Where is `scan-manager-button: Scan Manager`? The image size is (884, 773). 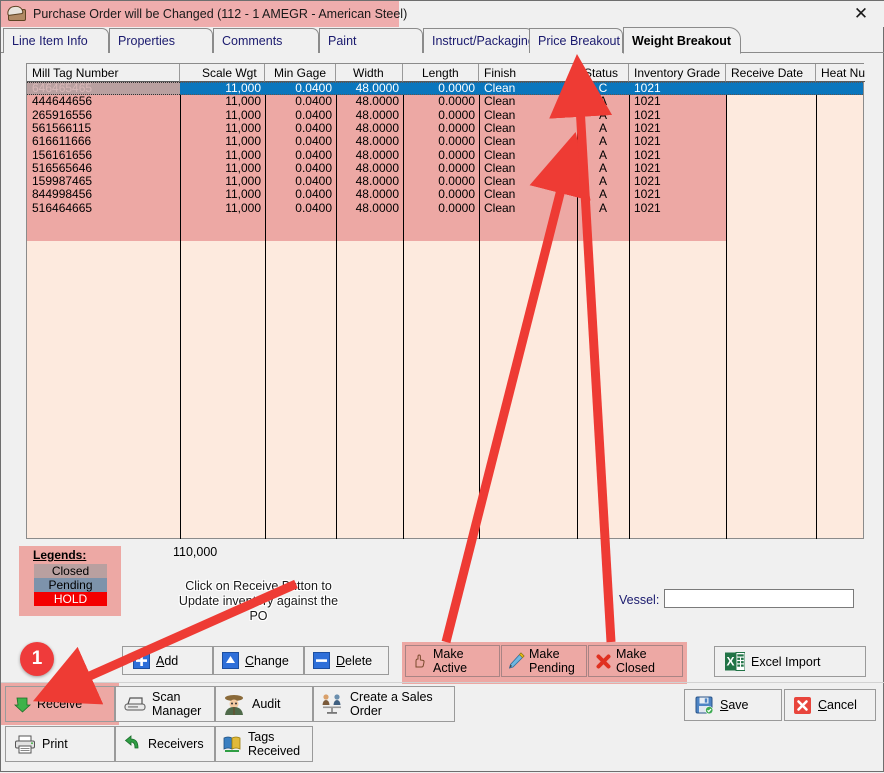
scan-manager-button: Scan Manager is located at coordinates (165, 704).